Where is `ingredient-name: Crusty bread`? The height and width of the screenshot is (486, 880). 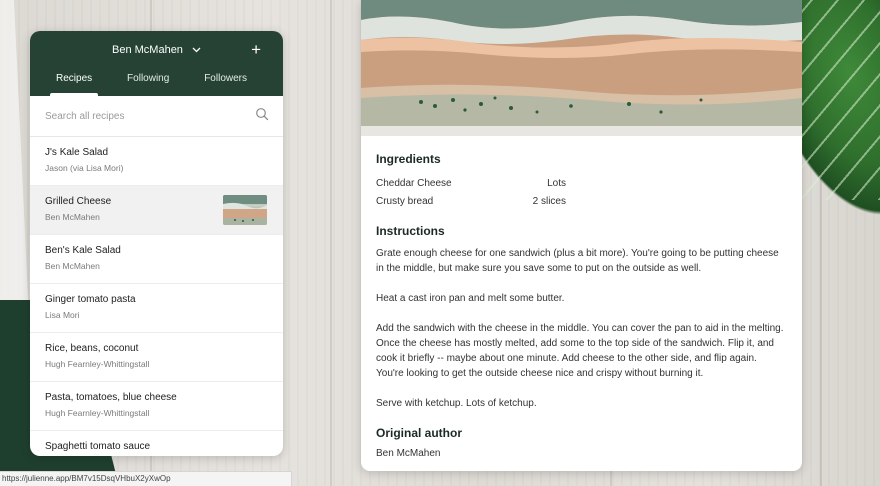 ingredient-name: Crusty bread is located at coordinates (405, 201).